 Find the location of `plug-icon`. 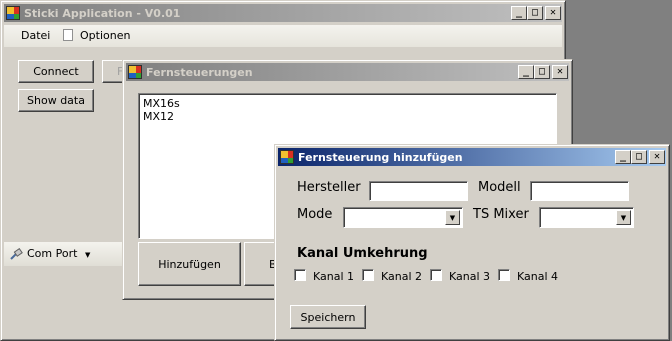

plug-icon is located at coordinates (16, 253).